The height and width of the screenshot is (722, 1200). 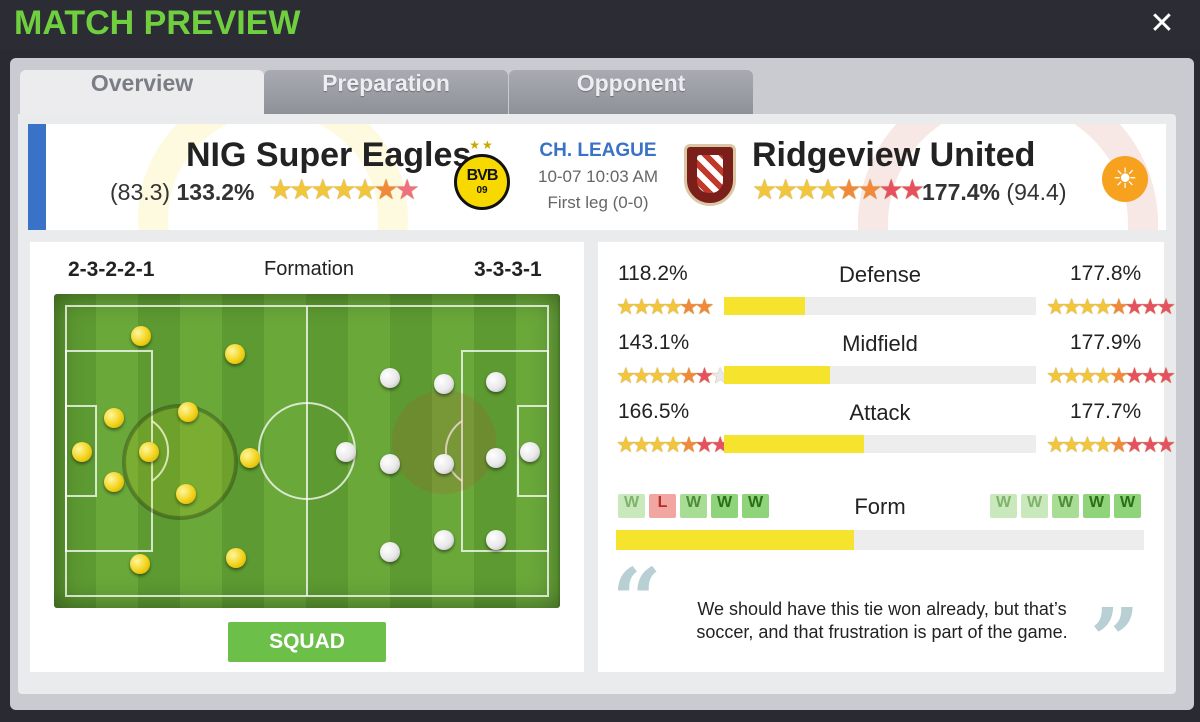 What do you see at coordinates (111, 269) in the screenshot?
I see `home-formation: 2-3-2-2-1` at bounding box center [111, 269].